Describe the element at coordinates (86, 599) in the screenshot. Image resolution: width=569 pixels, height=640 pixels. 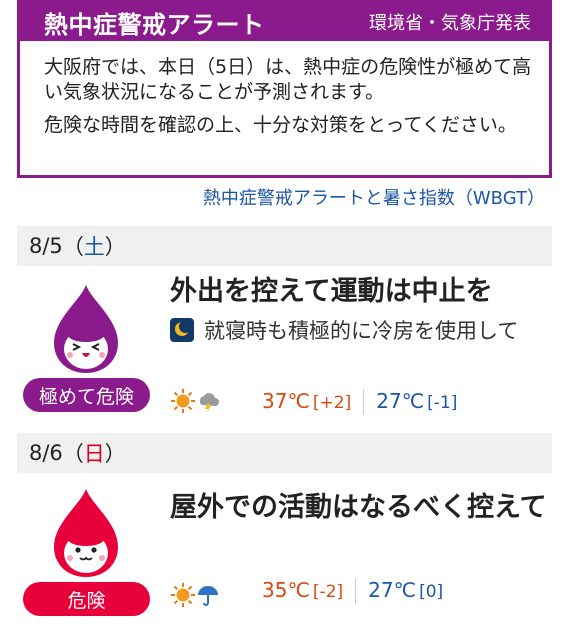
I see `danger-level-badge: 危険` at that location.